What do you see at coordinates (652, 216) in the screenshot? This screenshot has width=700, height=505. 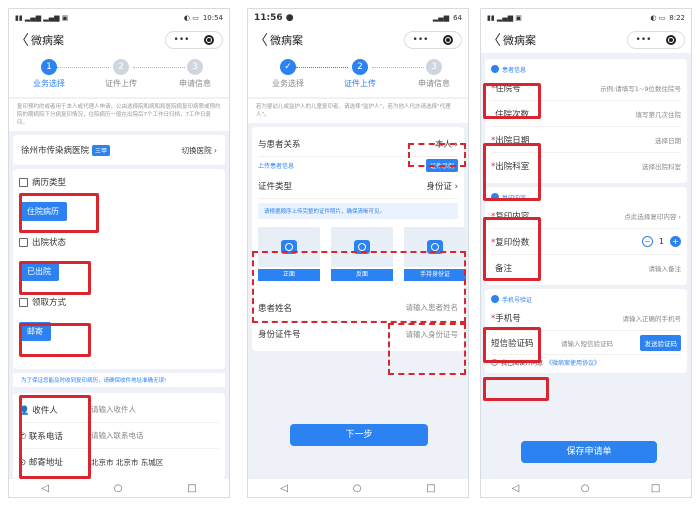 I see `copy-content-select: 点此选择复印内容 ›` at bounding box center [652, 216].